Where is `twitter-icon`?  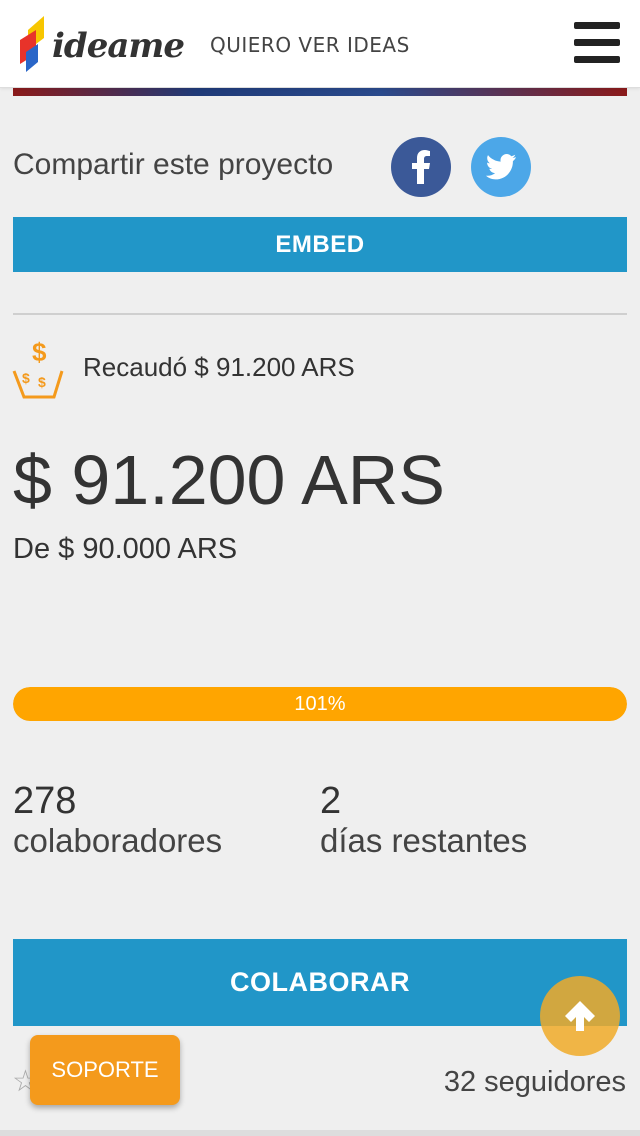 twitter-icon is located at coordinates (501, 167).